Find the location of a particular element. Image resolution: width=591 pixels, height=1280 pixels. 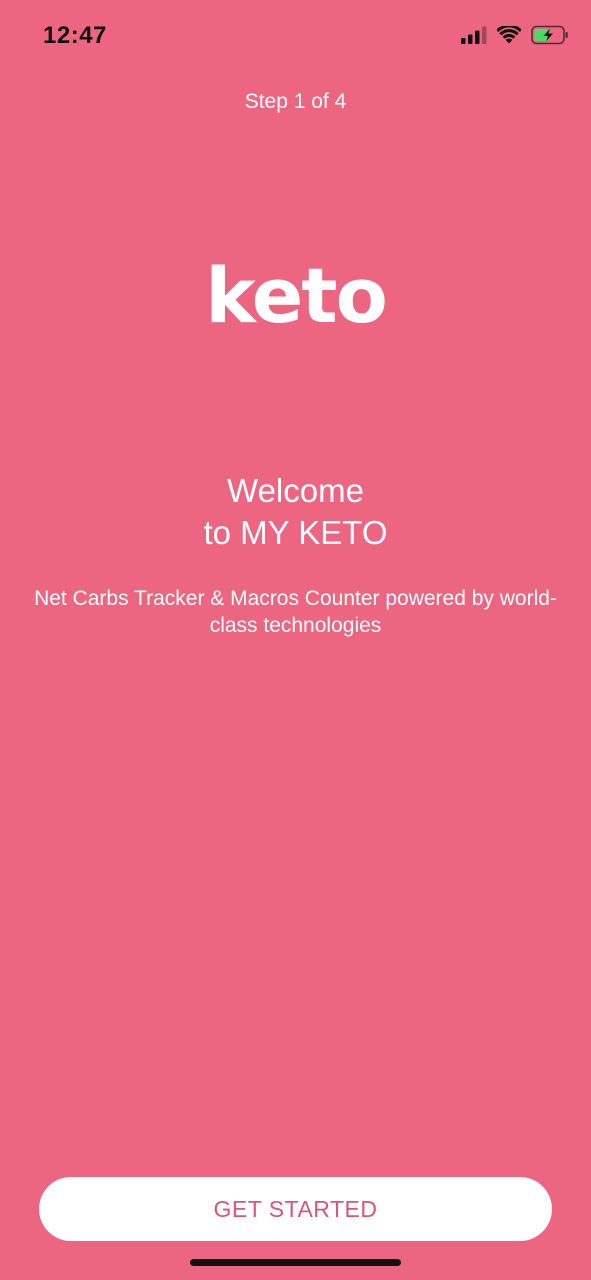

status-icons is located at coordinates (515, 35).